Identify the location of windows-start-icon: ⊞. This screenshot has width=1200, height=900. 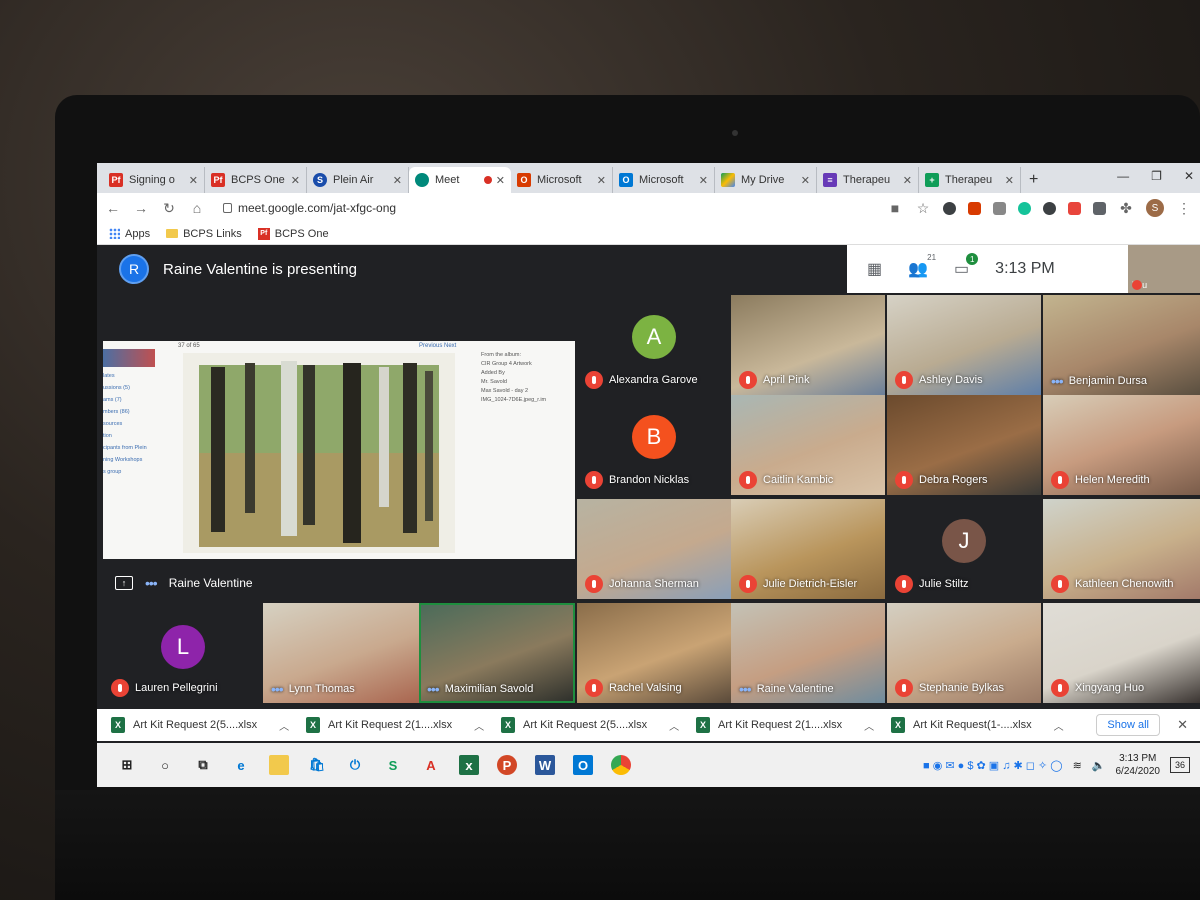
(127, 765).